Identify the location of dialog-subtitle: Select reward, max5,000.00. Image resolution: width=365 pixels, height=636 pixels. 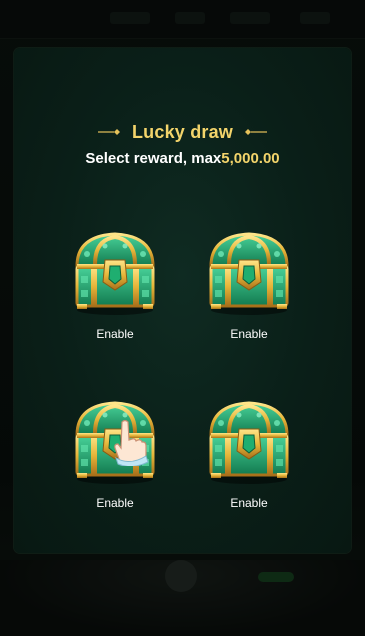
(182, 158).